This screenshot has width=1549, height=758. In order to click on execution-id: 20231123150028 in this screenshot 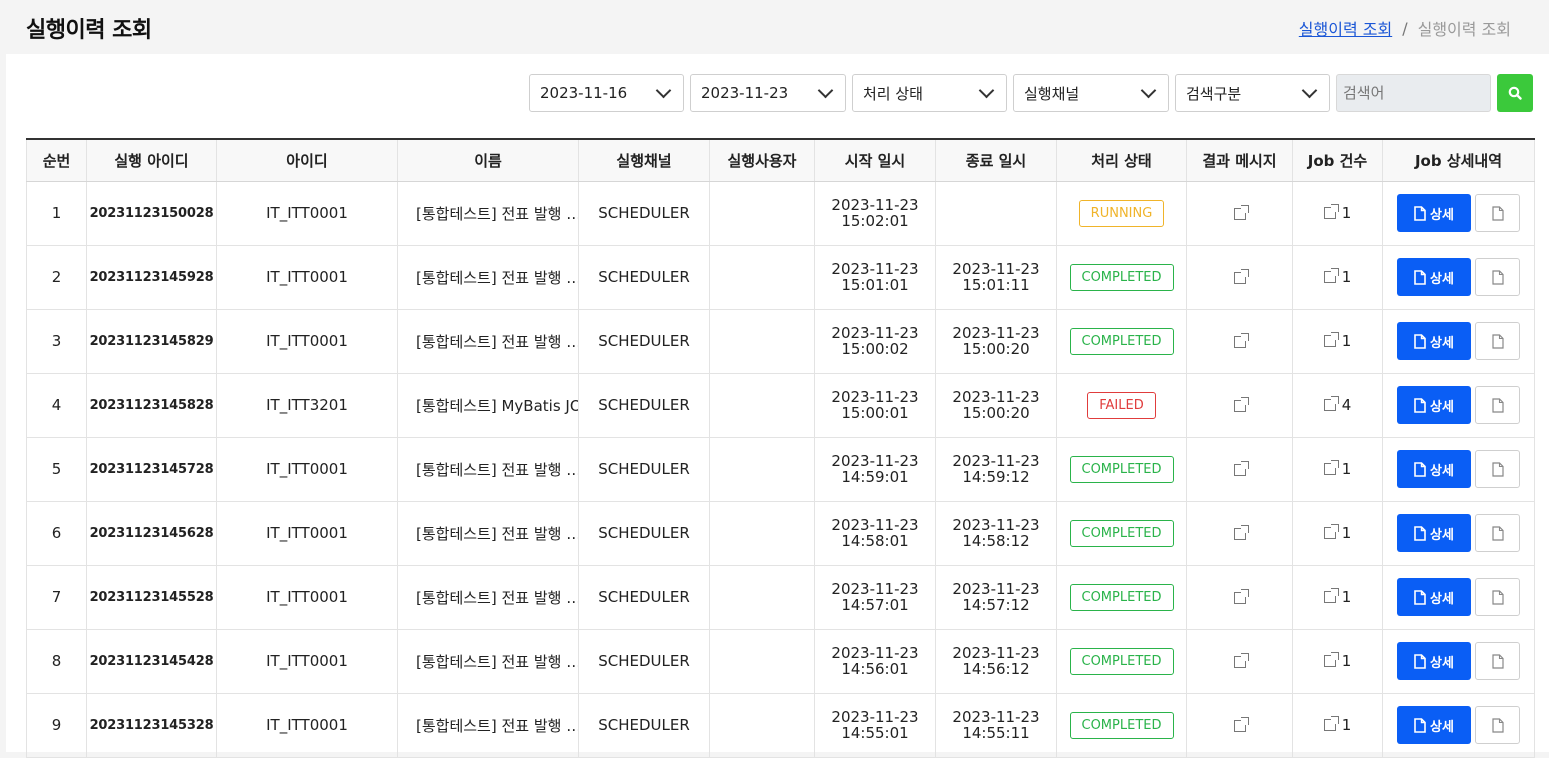, I will do `click(151, 213)`.